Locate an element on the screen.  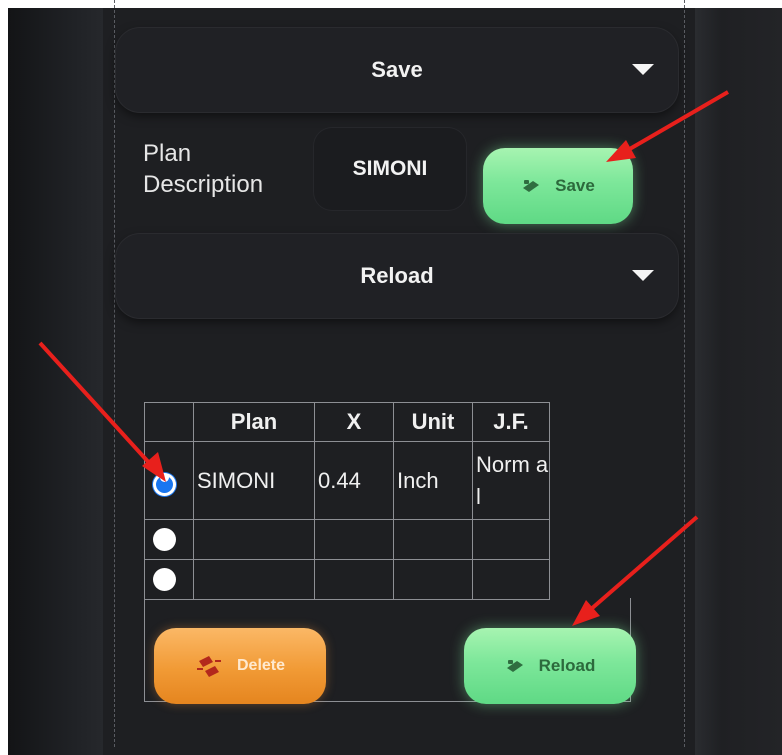
header-plan: Plan is located at coordinates (254, 422).